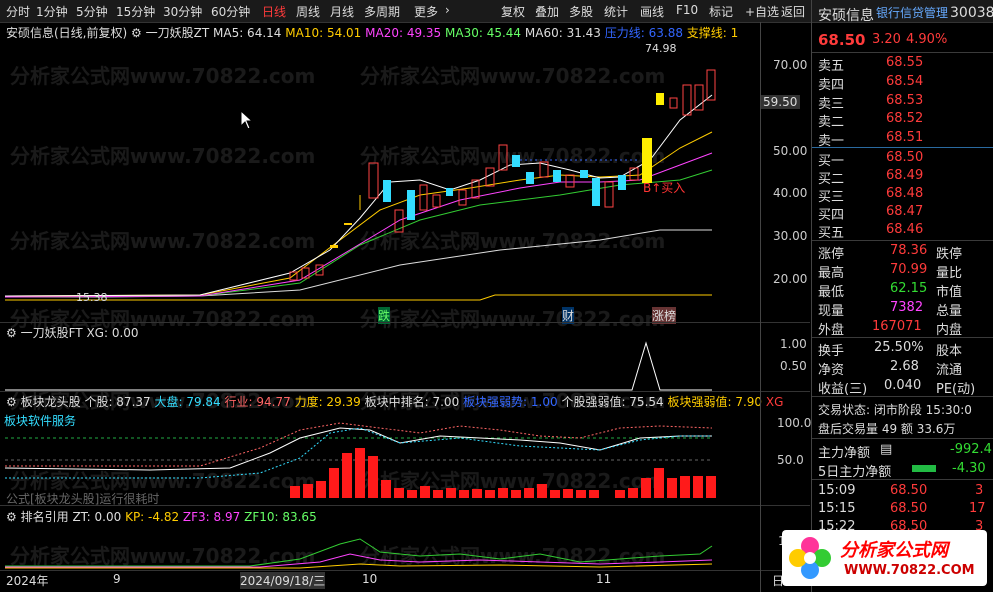 The height and width of the screenshot is (592, 993). I want to click on add-favorite-button: +自选, so click(762, 11).